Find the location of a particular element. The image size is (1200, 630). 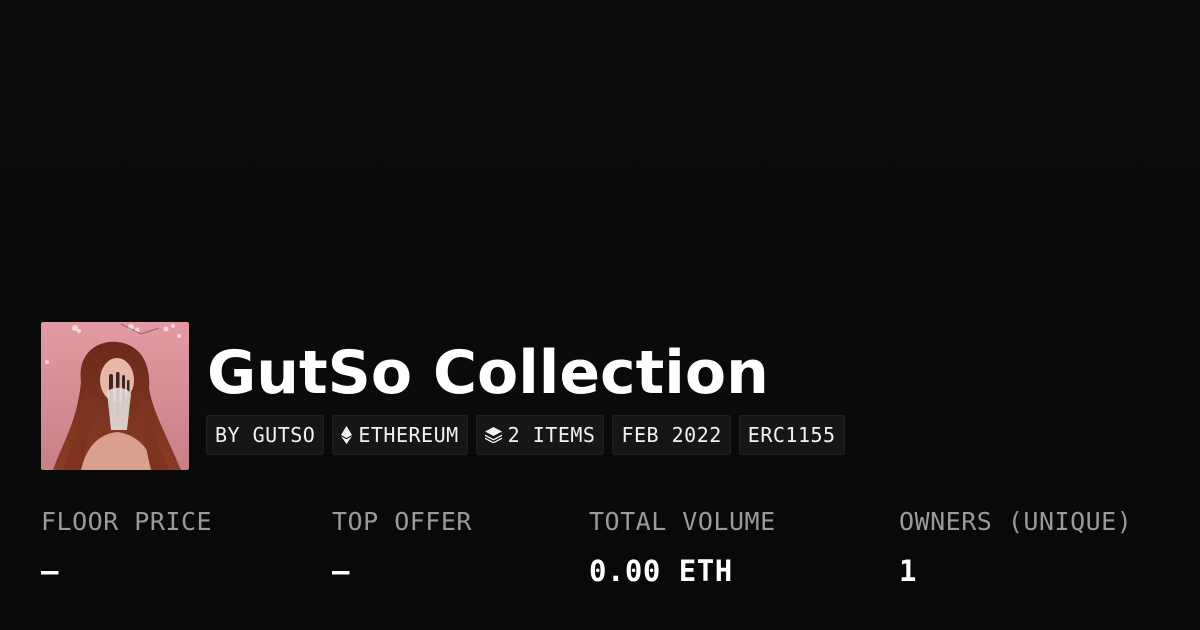

stat-label: OWNERS (UNIQUE) is located at coordinates (1016, 521).